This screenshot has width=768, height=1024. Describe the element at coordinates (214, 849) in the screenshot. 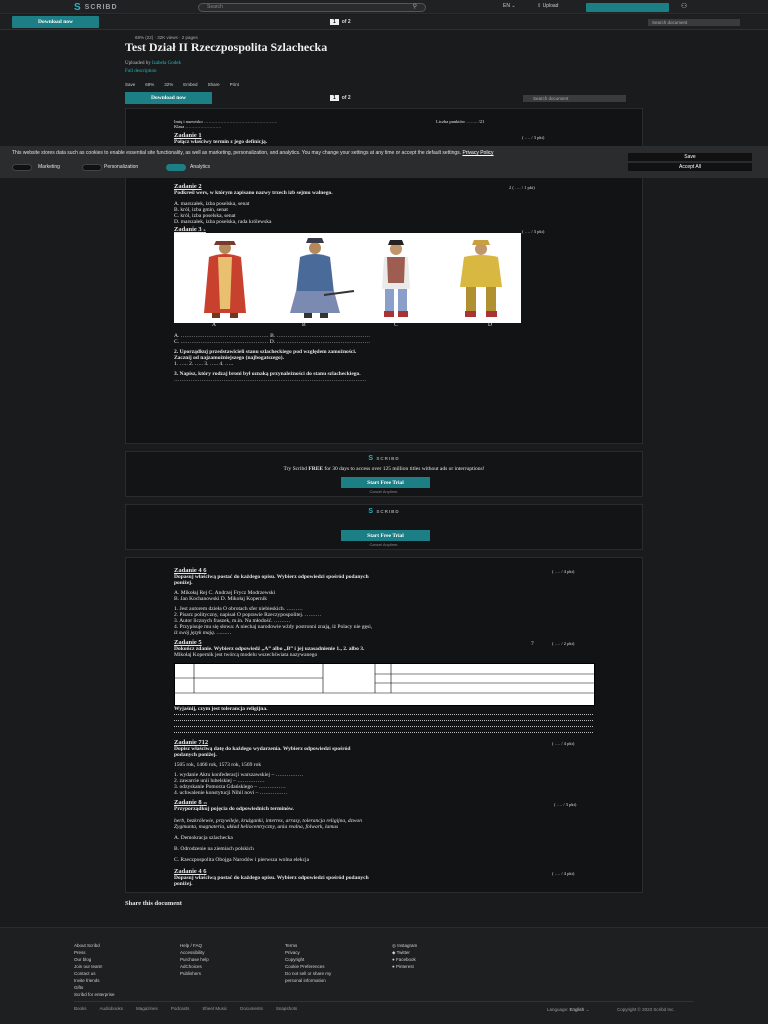

I see `task-8-option: B. Odrodzenie na ziemiach polskich` at that location.